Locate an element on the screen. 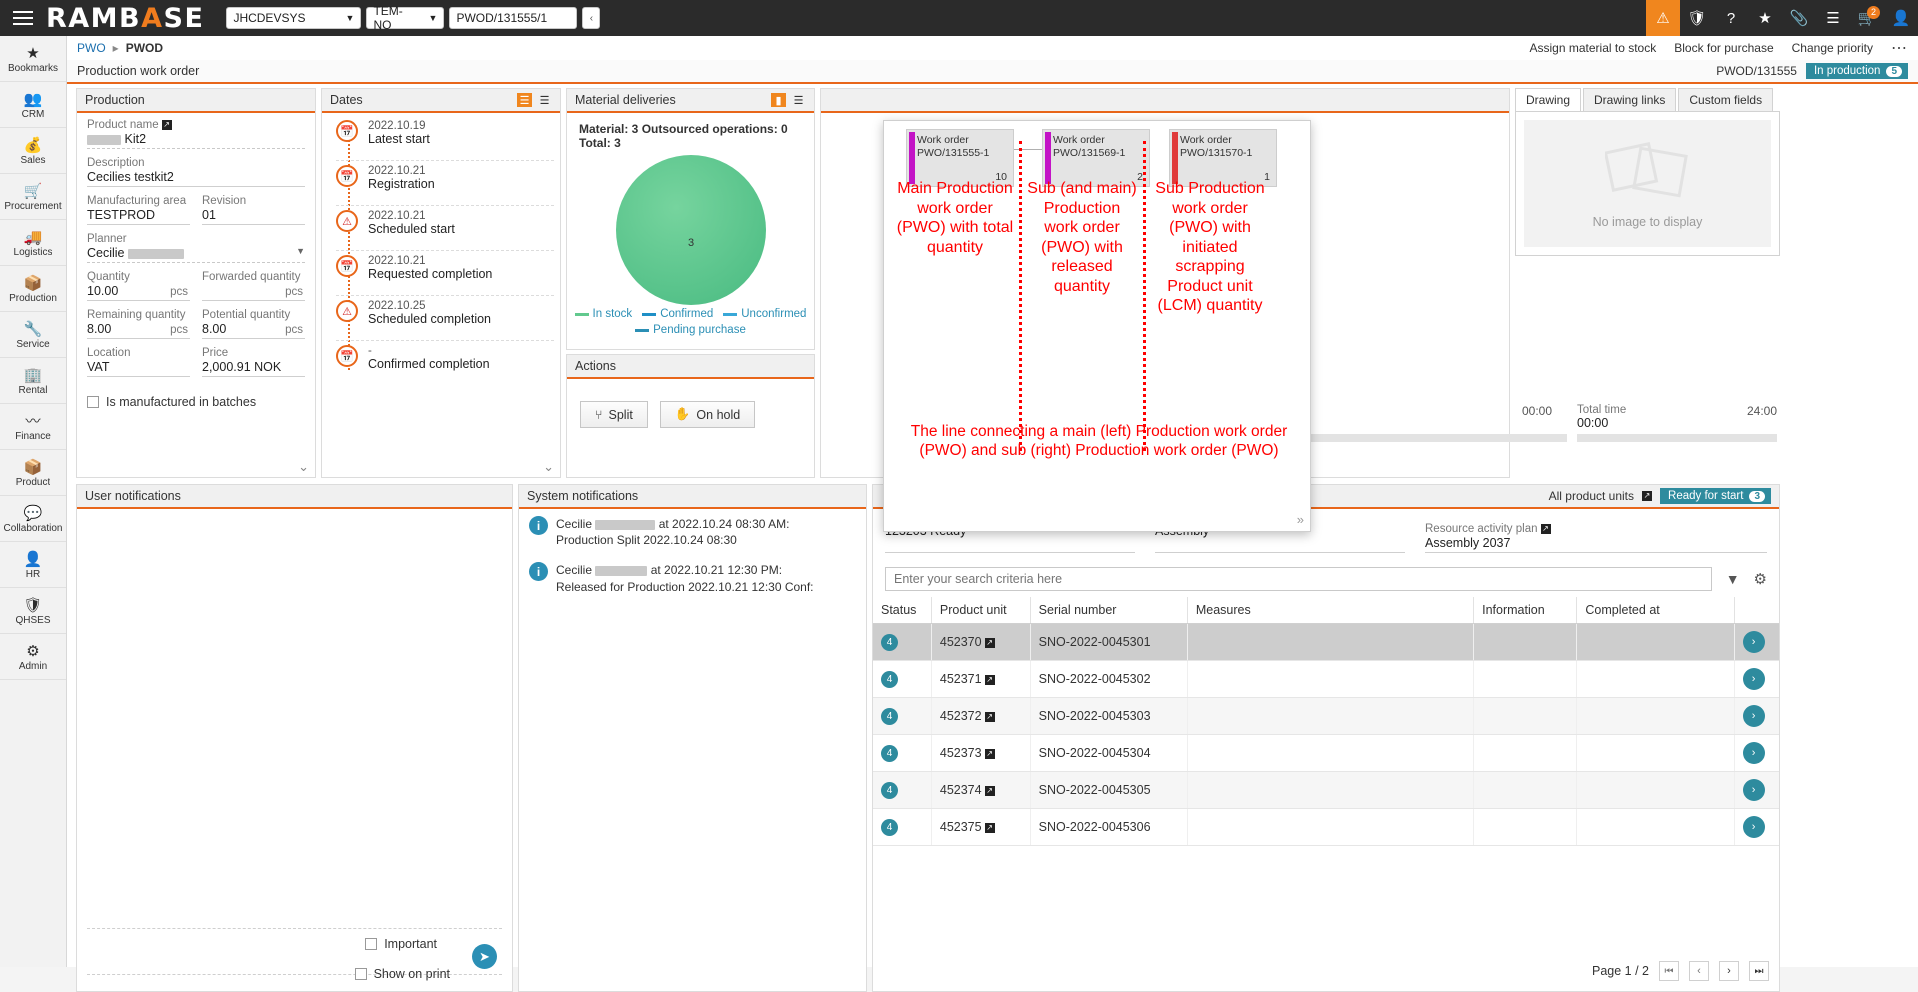  sidebar-item-production: 📦 Production is located at coordinates (33, 289).